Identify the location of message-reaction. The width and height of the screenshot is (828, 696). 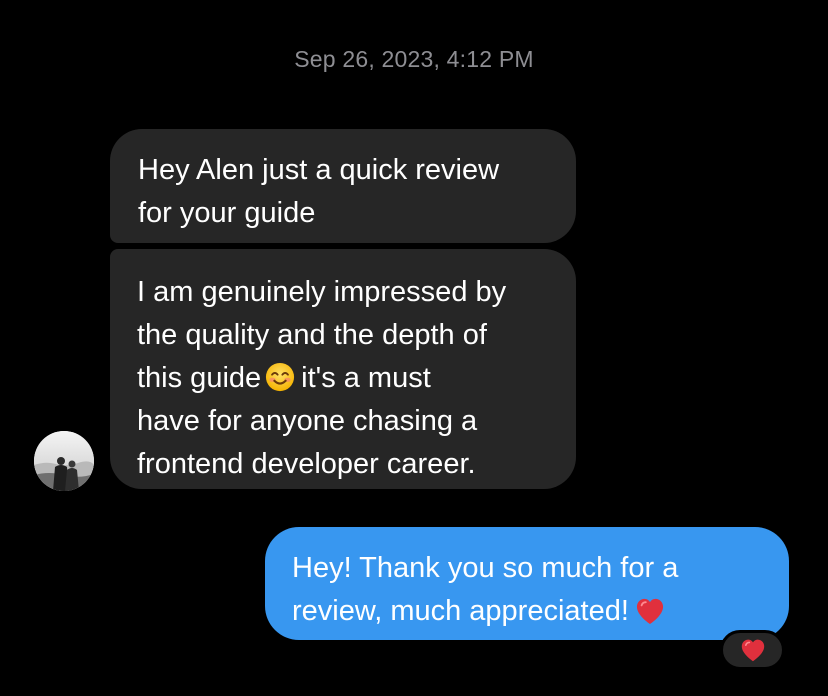
(752, 650).